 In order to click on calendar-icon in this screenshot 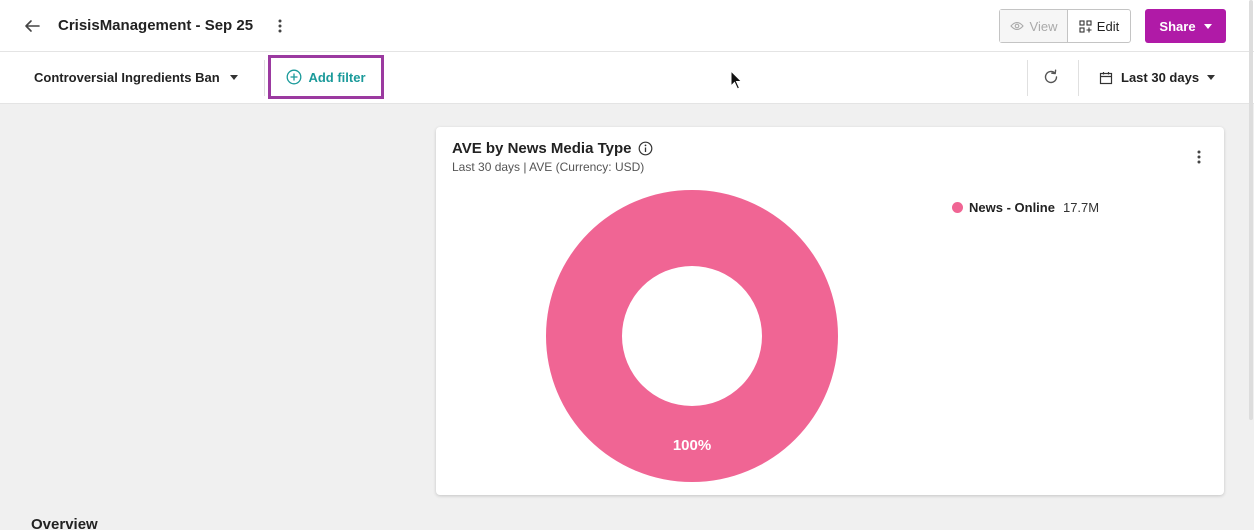, I will do `click(1106, 77)`.